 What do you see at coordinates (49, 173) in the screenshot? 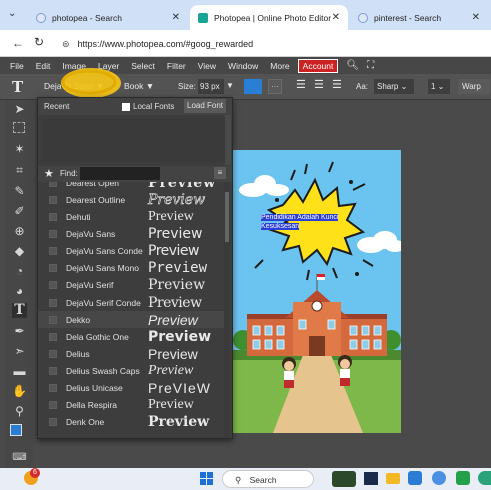
I see `star-icon: ★` at bounding box center [49, 173].